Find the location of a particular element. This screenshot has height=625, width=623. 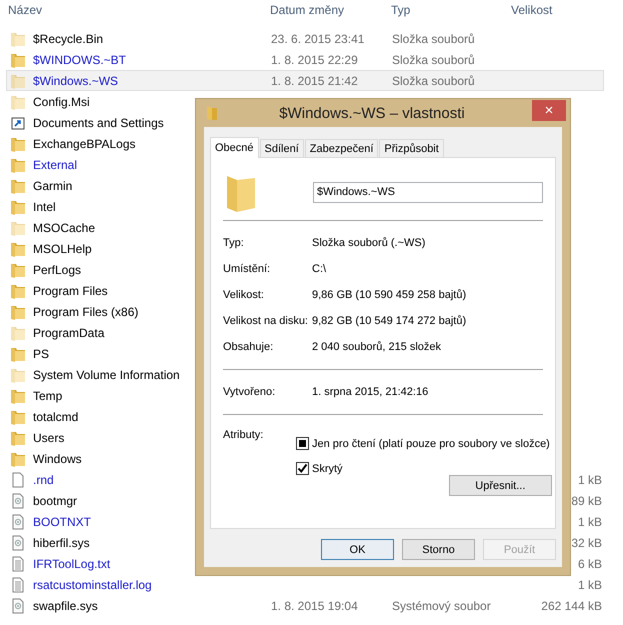

property-value: 2 040 souborů, 215 složek is located at coordinates (377, 347).